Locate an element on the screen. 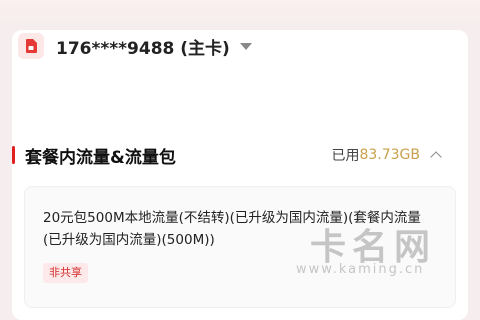 This screenshot has width=480, height=320. used-label: 已用 is located at coordinates (345, 156).